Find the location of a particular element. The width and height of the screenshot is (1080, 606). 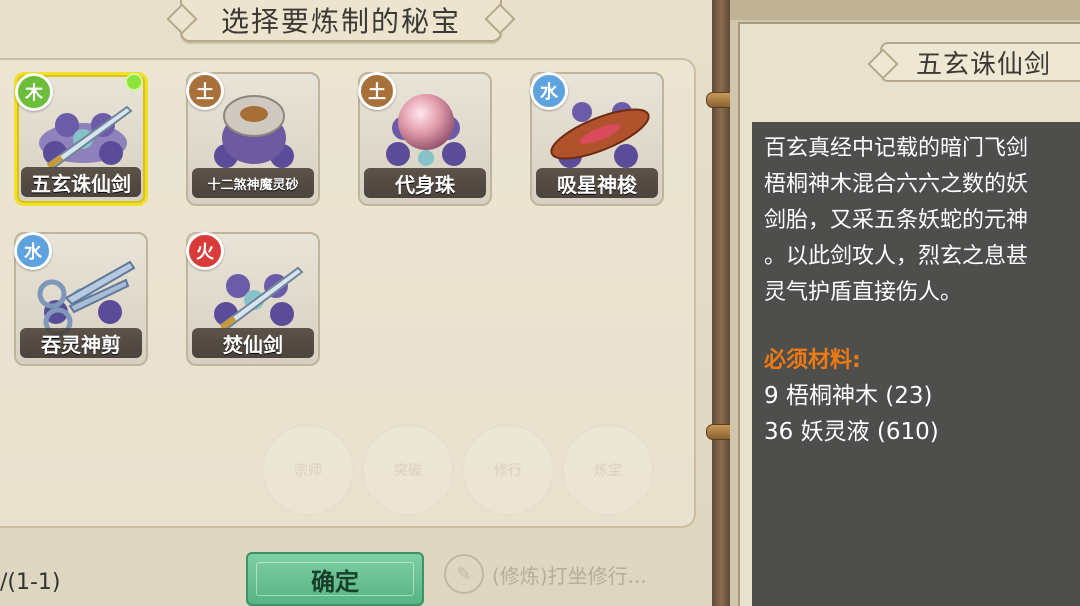

material-item: 9 梧桐神木 (23) is located at coordinates (848, 396).